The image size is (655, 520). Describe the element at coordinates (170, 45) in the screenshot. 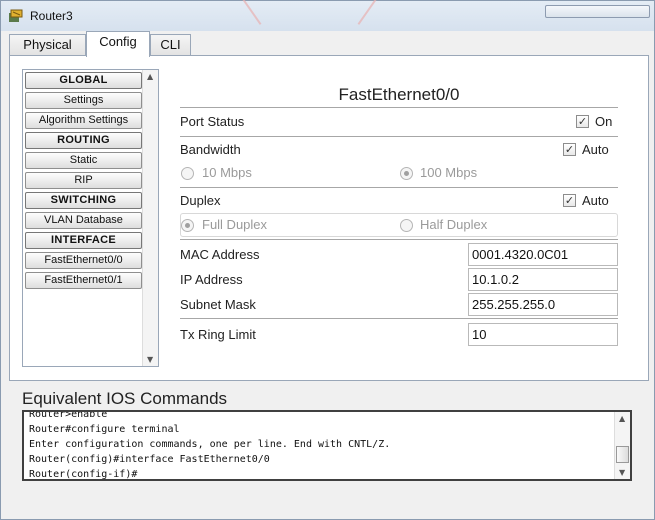

I see `tab-cli: CLI` at that location.